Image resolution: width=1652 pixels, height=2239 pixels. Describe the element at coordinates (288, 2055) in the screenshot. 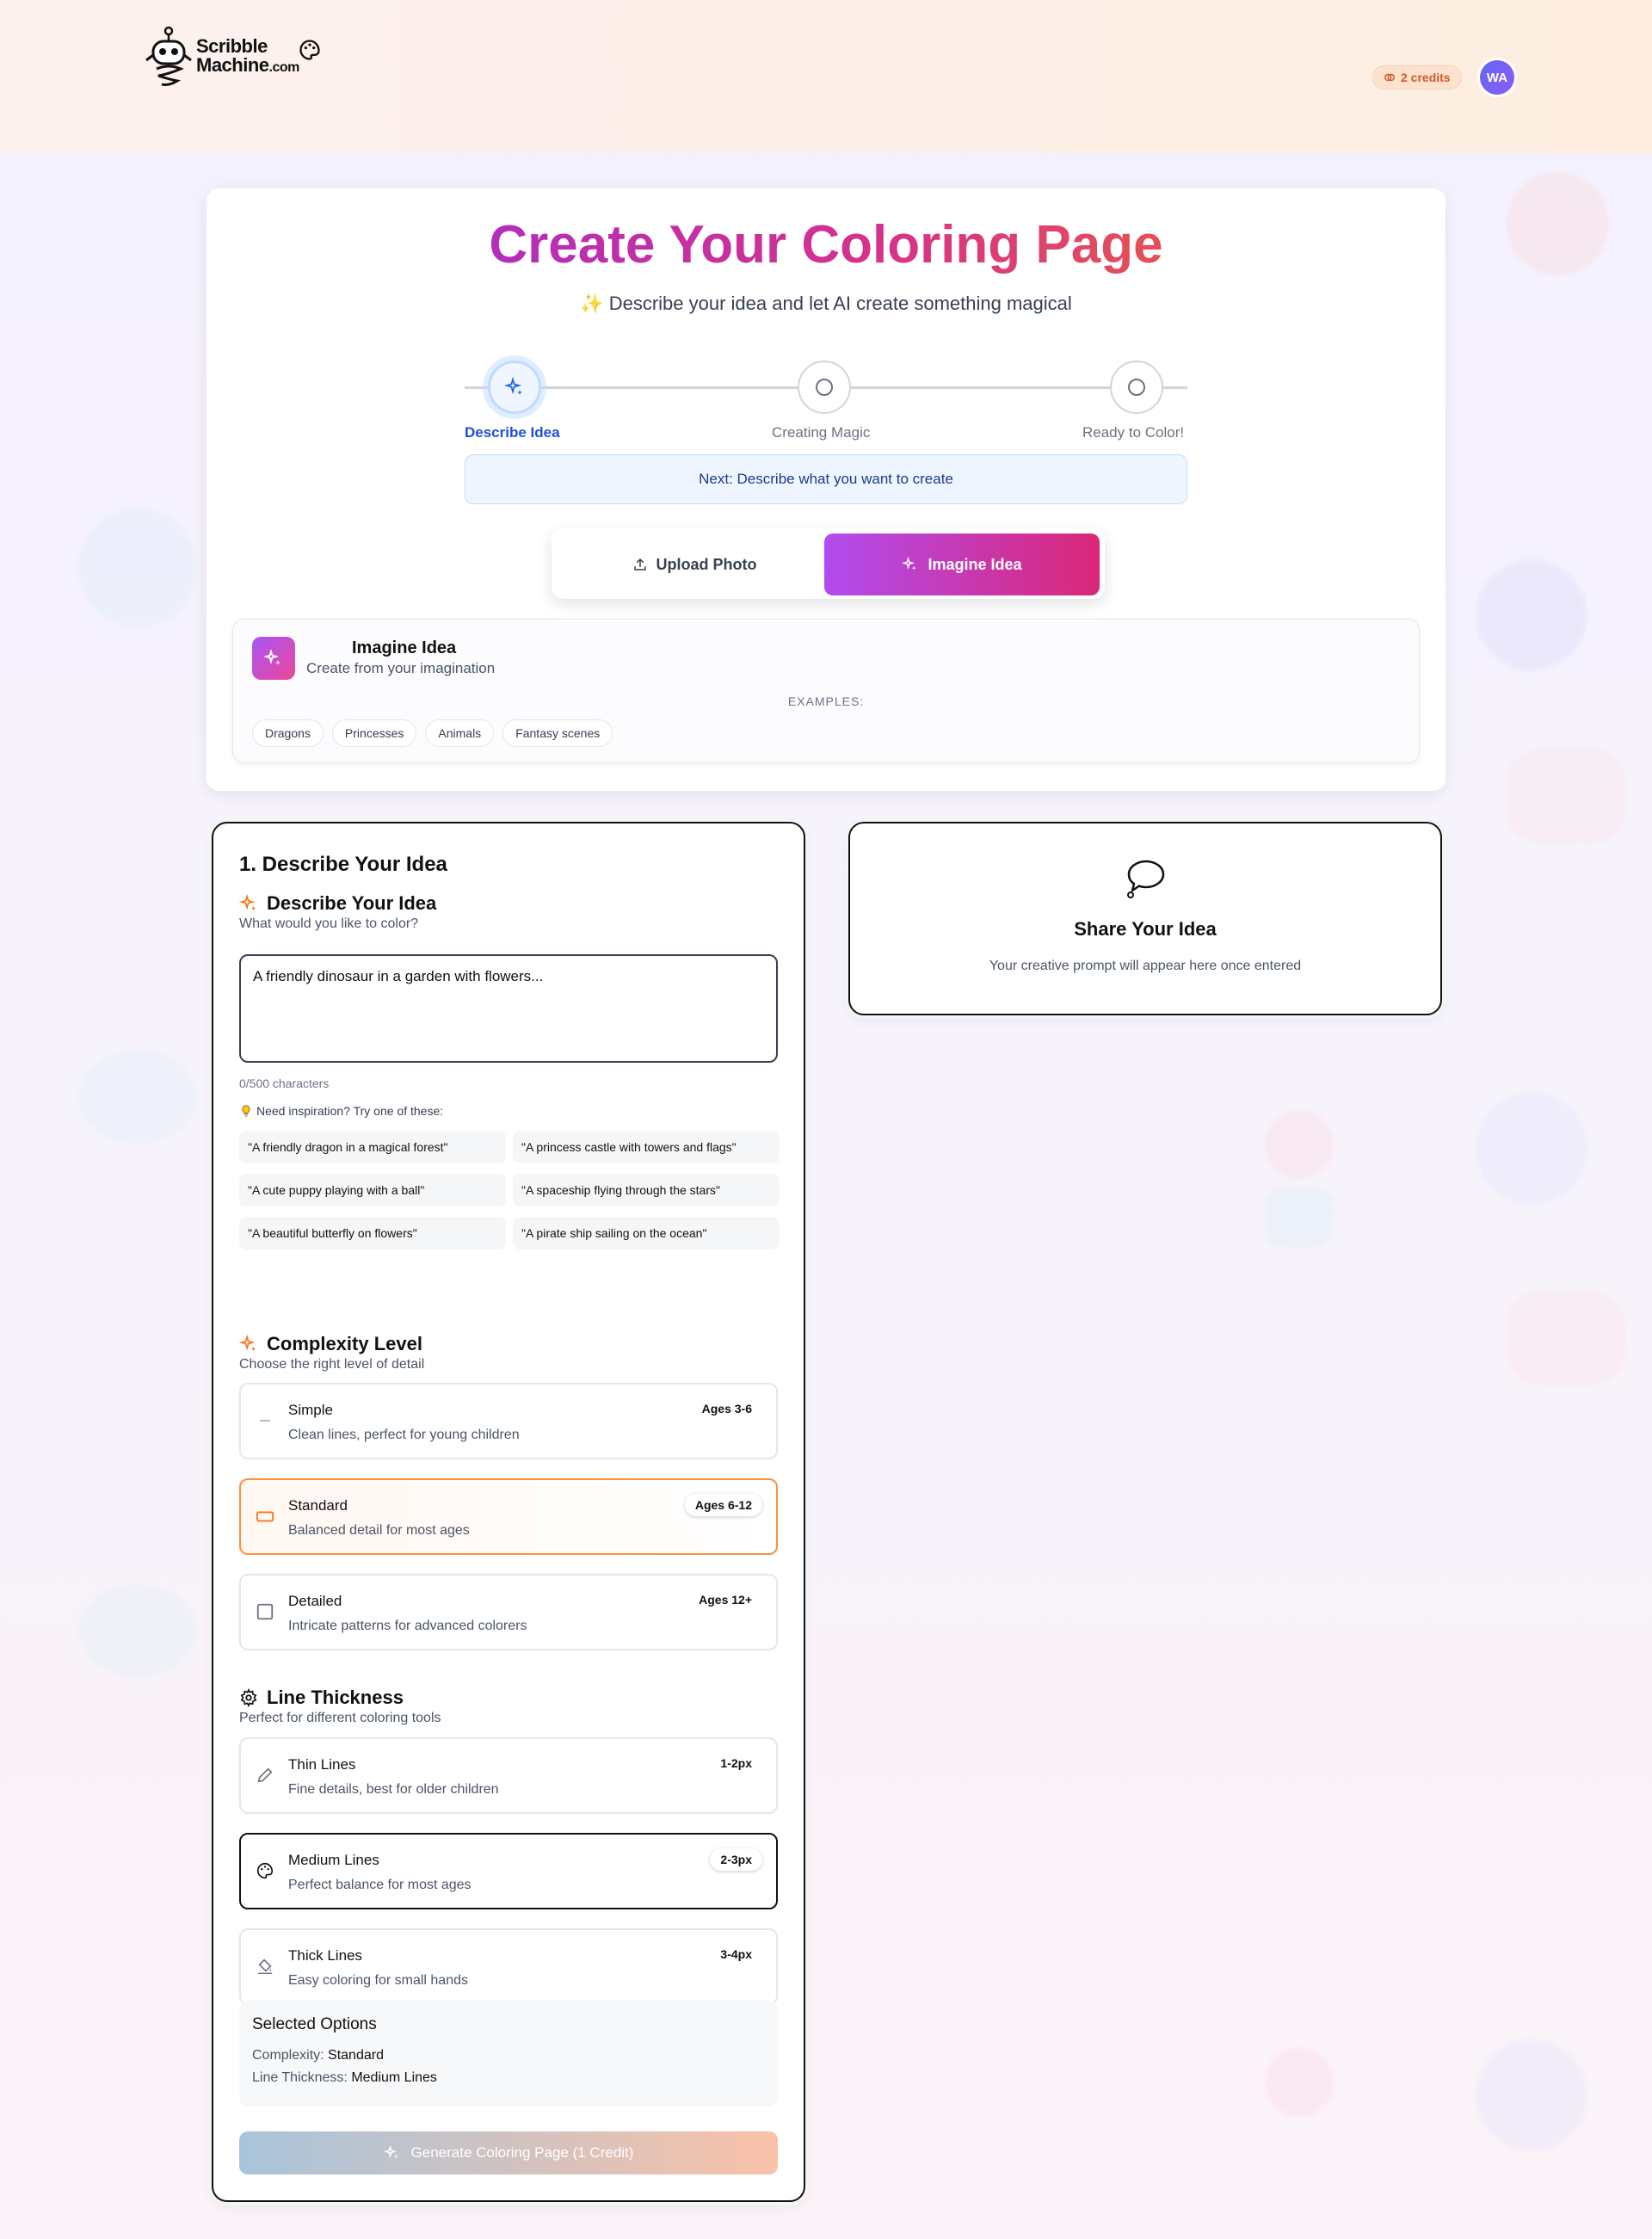

I see `summary-complexity-label: Complexity:` at that location.